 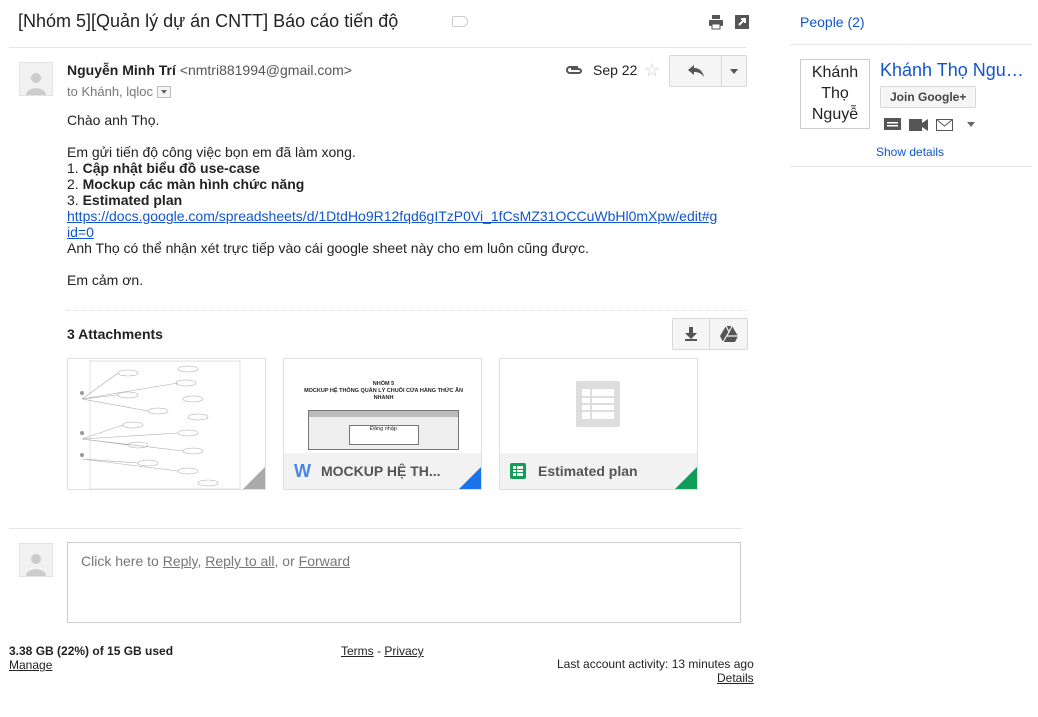 I want to click on list-item: 3. Estimated plan, so click(x=407, y=200).